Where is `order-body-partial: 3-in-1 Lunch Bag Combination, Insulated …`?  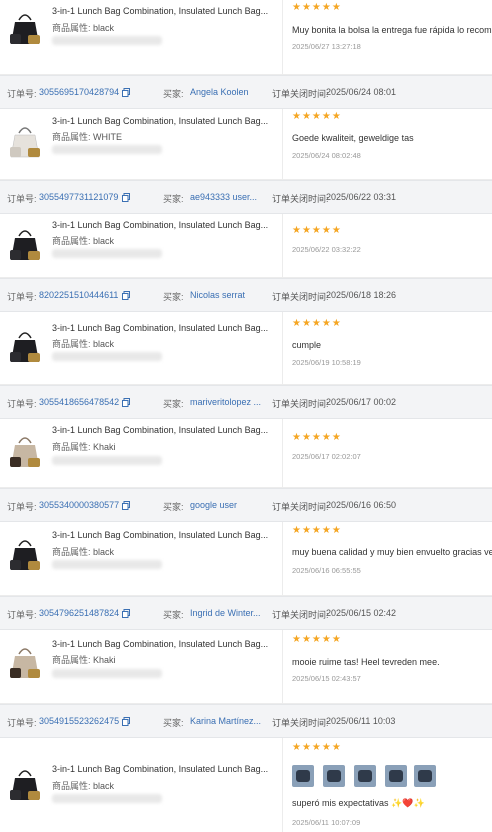 order-body-partial: 3-in-1 Lunch Bag Combination, Insulated … is located at coordinates (246, 37).